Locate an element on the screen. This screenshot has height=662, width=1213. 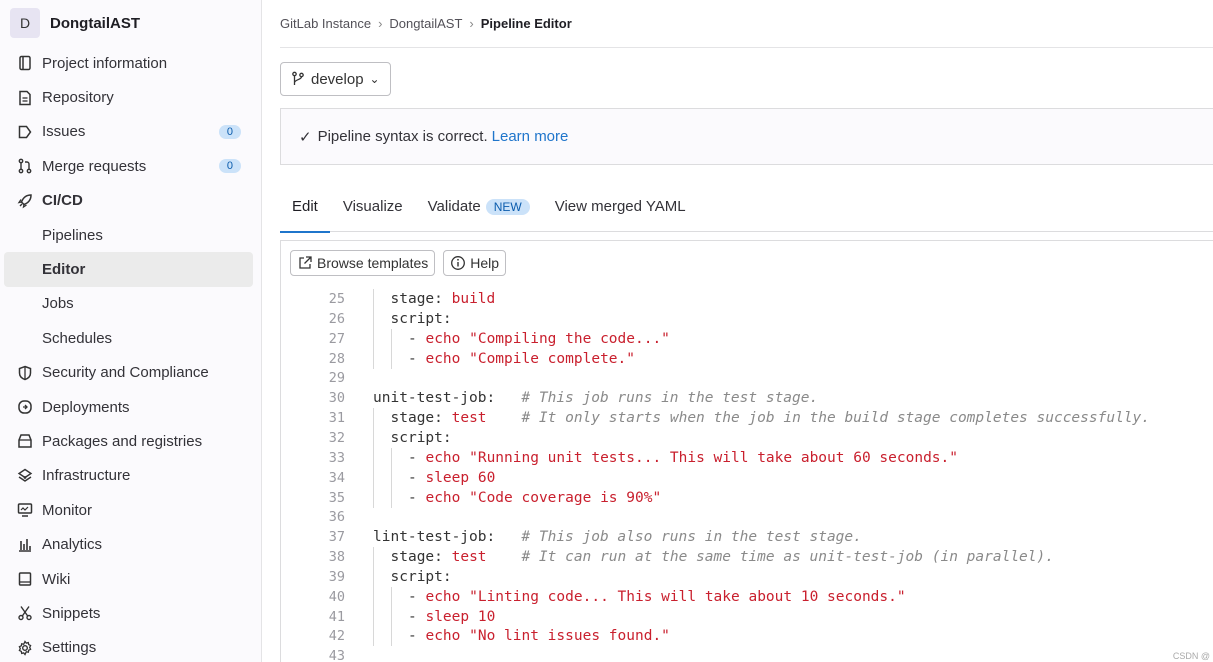
code-text: - sleep 10 is located at coordinates (451, 617).